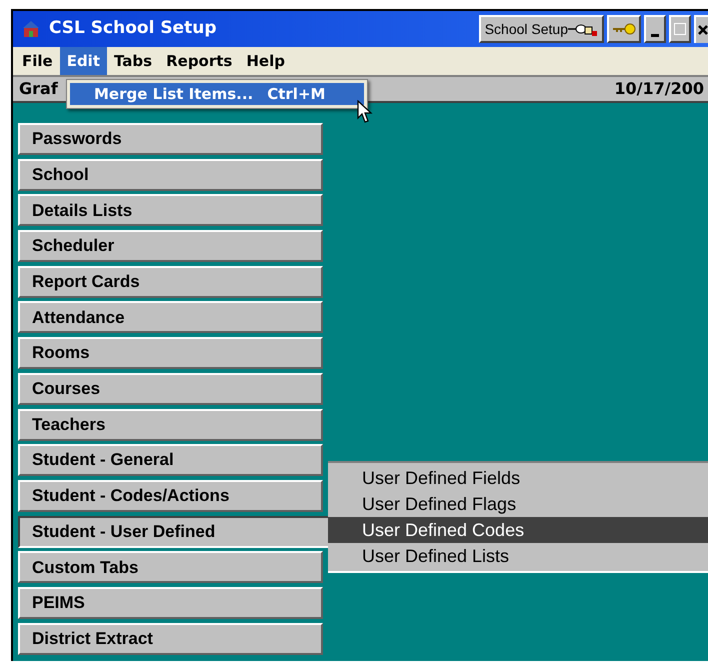 This screenshot has height=670, width=708. Describe the element at coordinates (659, 89) in the screenshot. I see `status-date: 10/17/200` at that location.